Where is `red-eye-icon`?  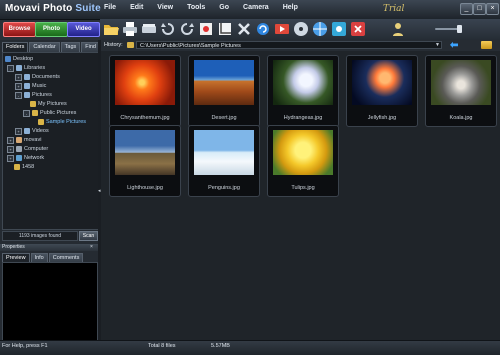
red-eye-icon is located at coordinates (206, 29).